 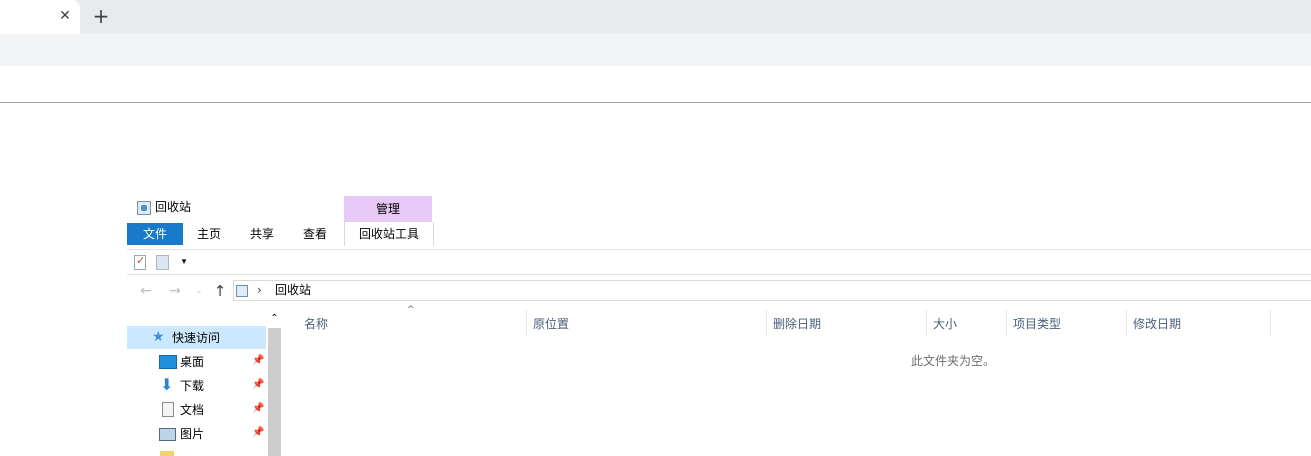 I want to click on scroll-up-button: ⌃, so click(x=274, y=318).